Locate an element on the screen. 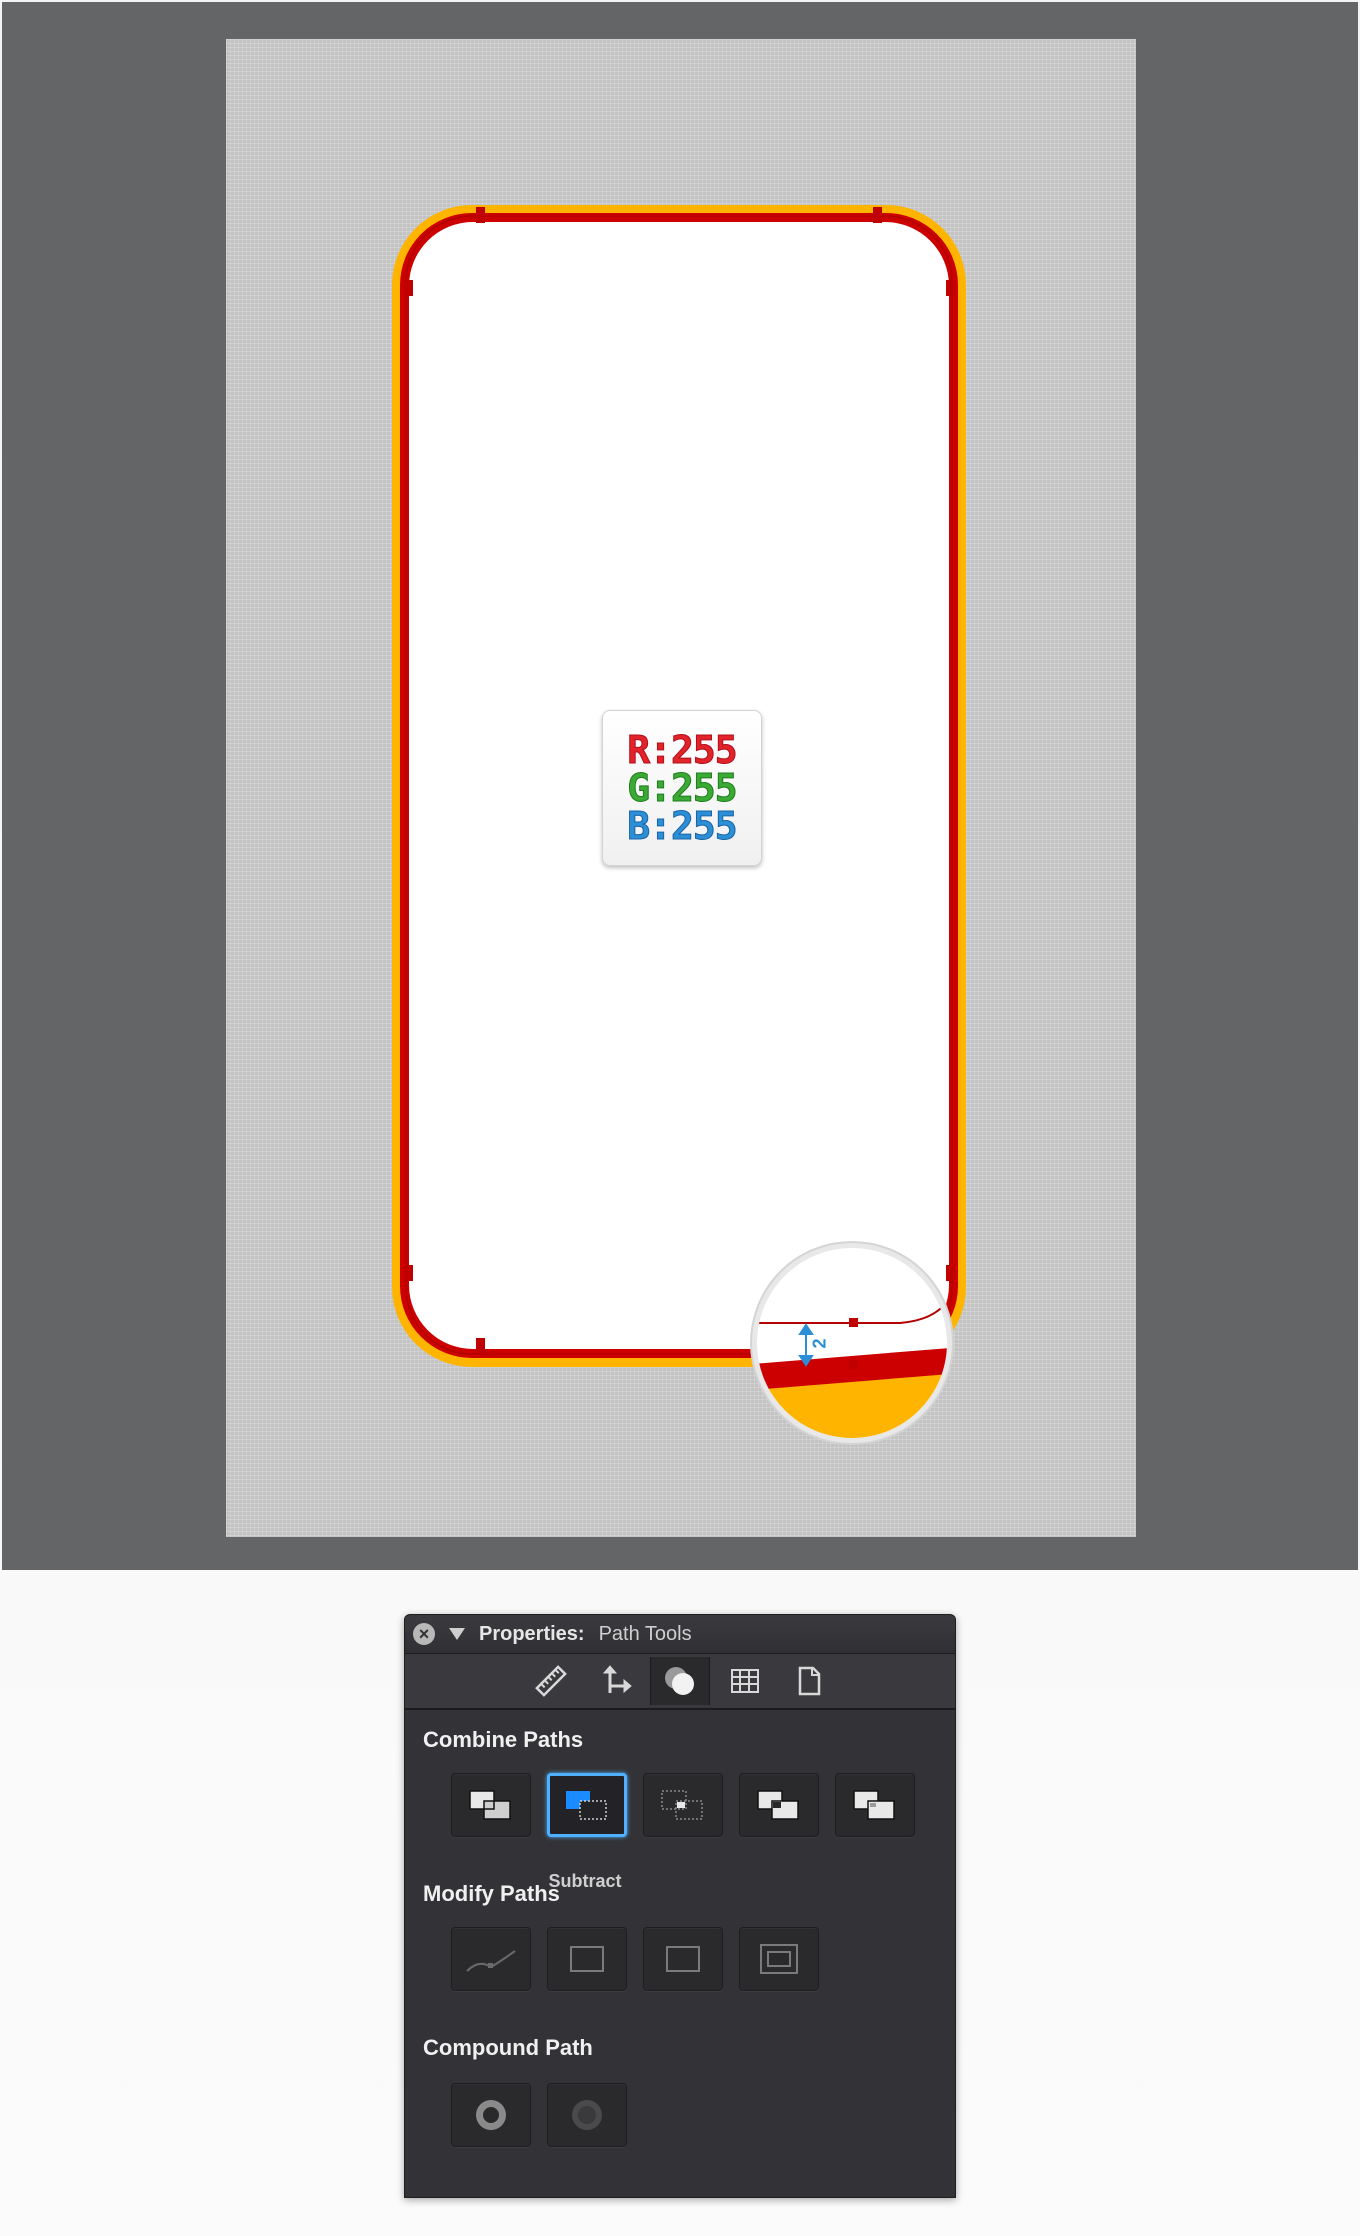 This screenshot has height=2236, width=1360. make-compound-icon is located at coordinates (491, 2115).